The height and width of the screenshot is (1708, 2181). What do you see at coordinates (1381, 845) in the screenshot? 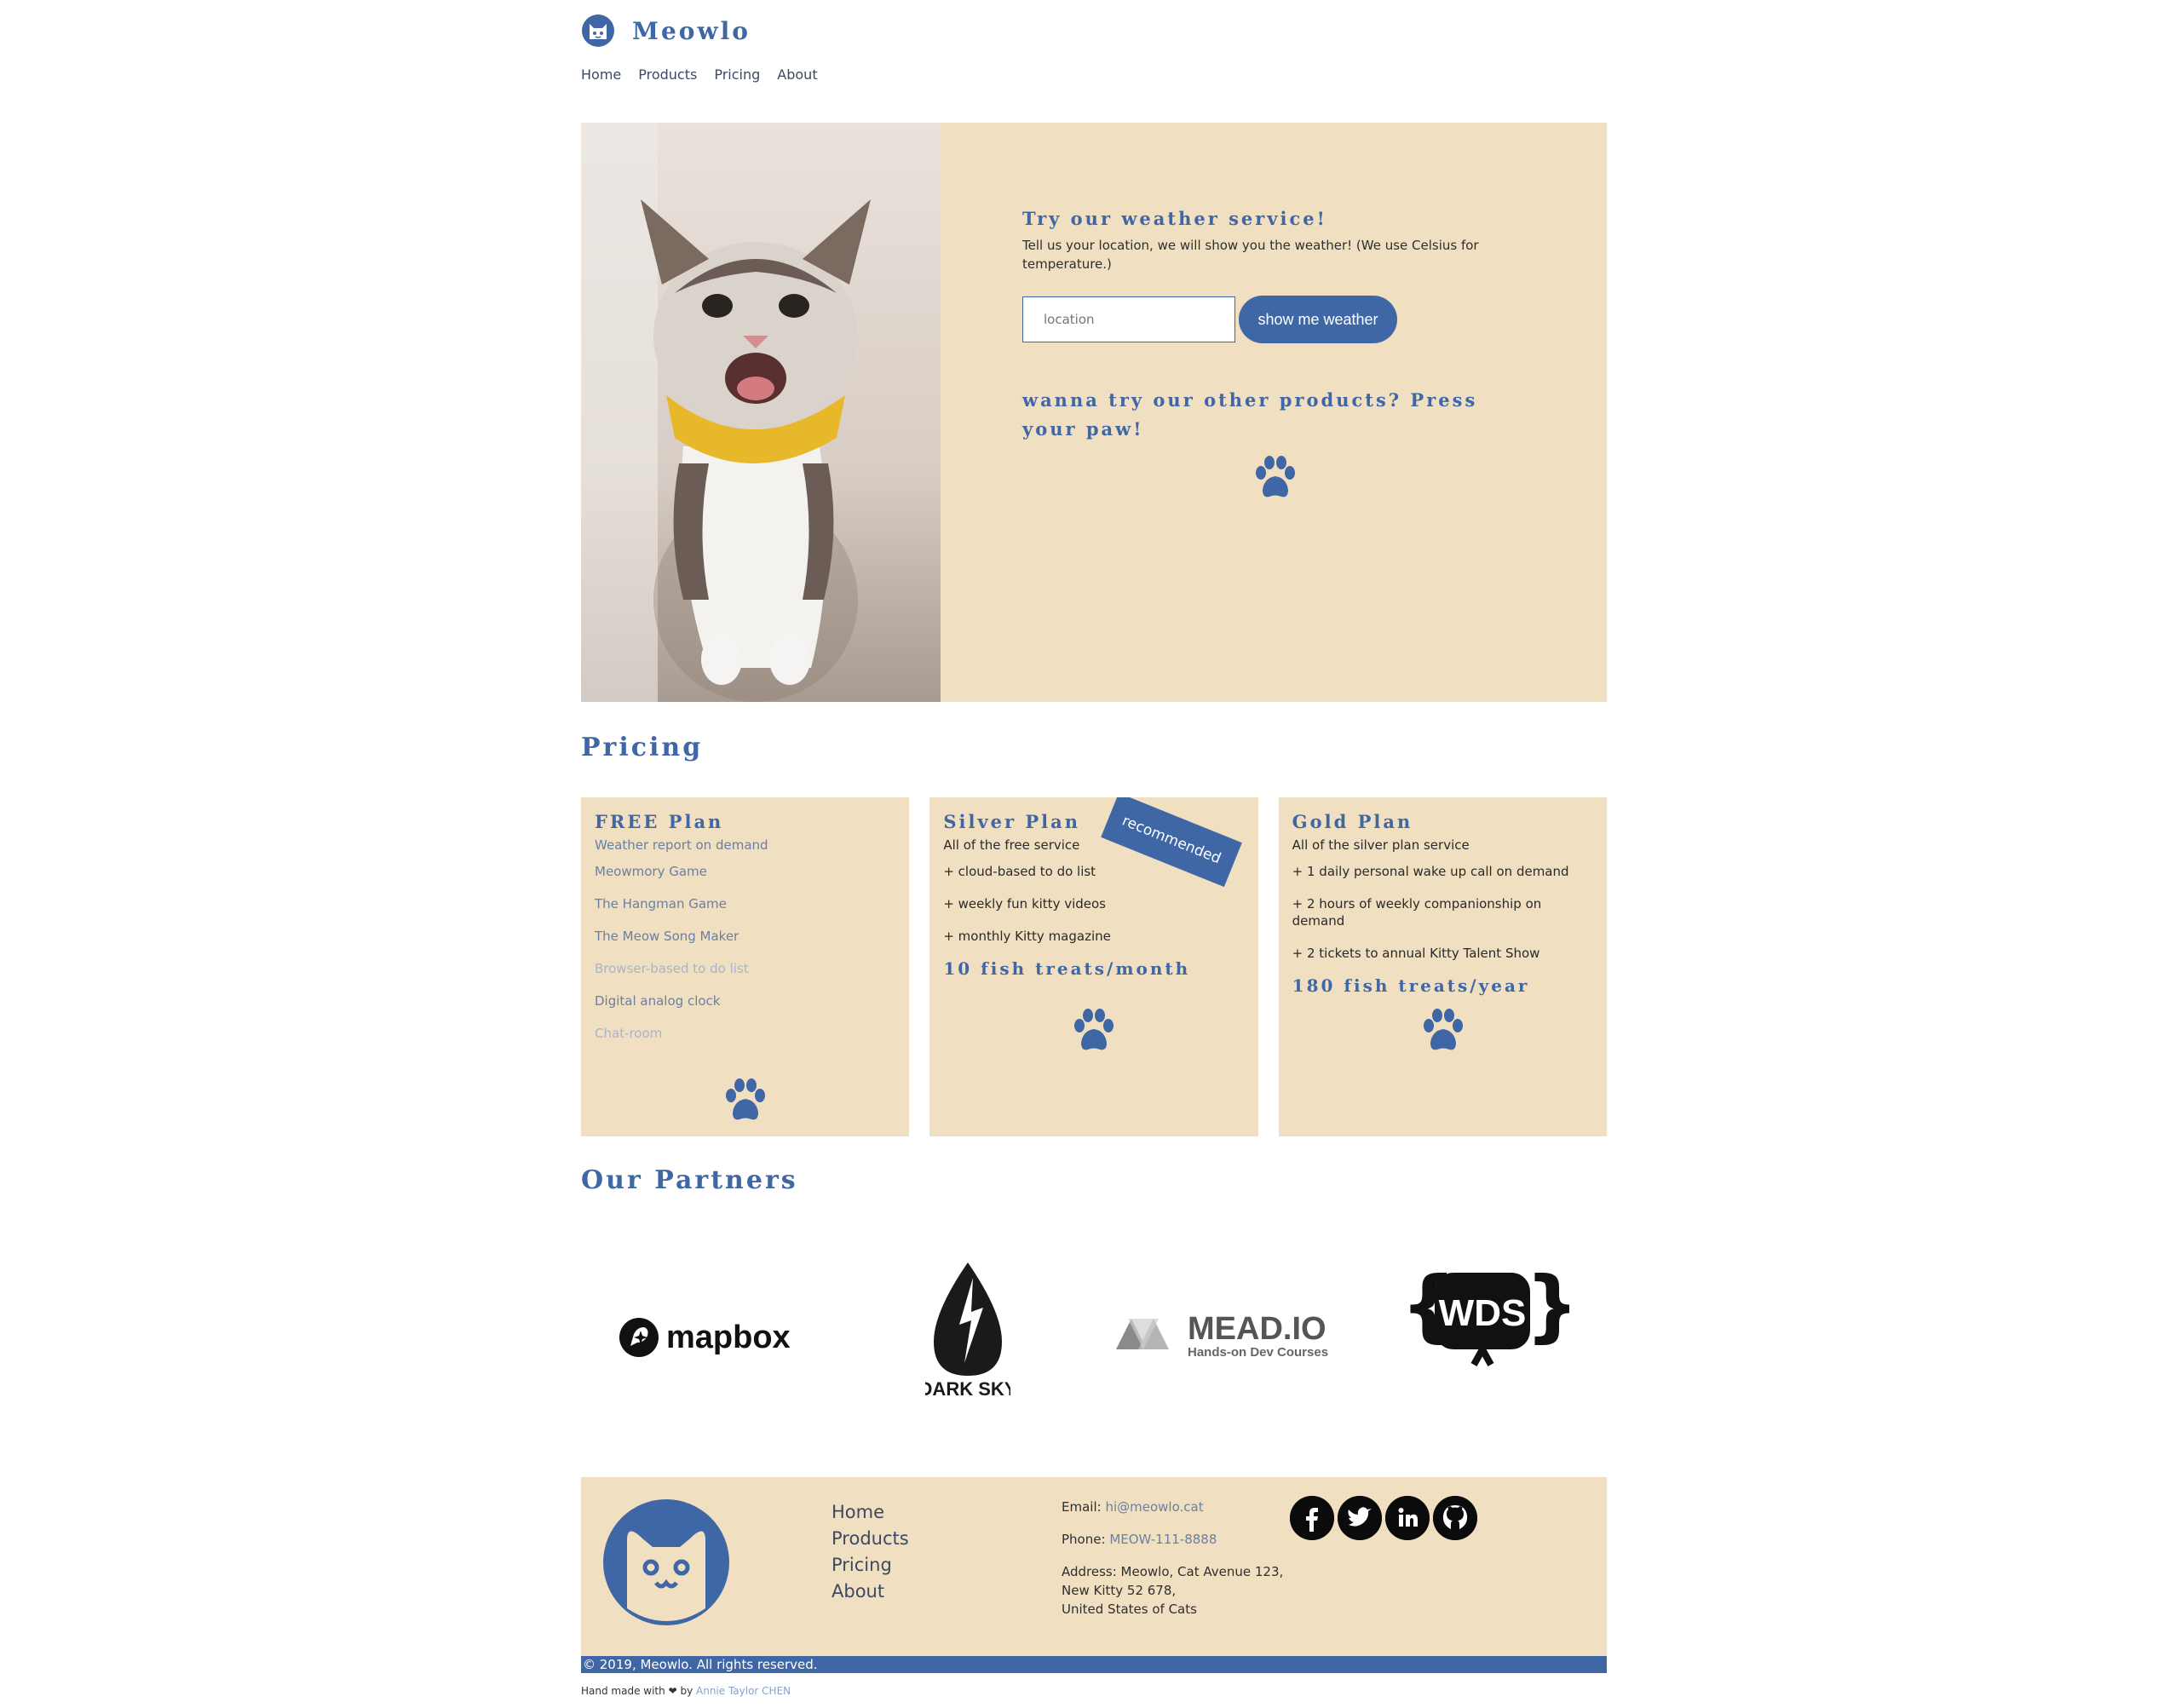
I see `plan-subtitle: All of the silver plan service` at bounding box center [1381, 845].